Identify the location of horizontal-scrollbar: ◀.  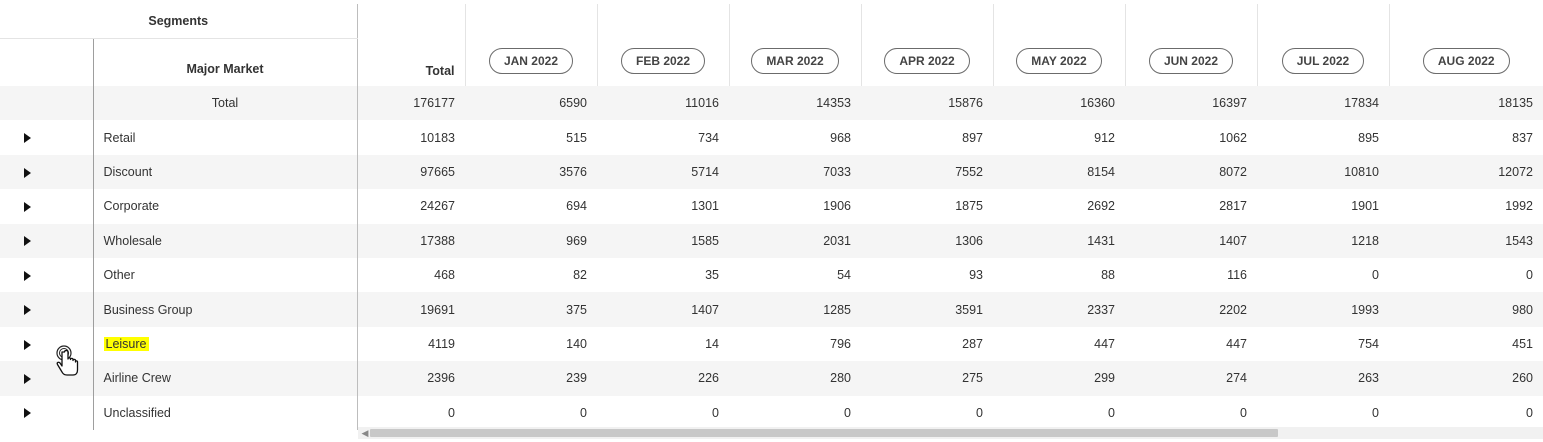
(950, 433).